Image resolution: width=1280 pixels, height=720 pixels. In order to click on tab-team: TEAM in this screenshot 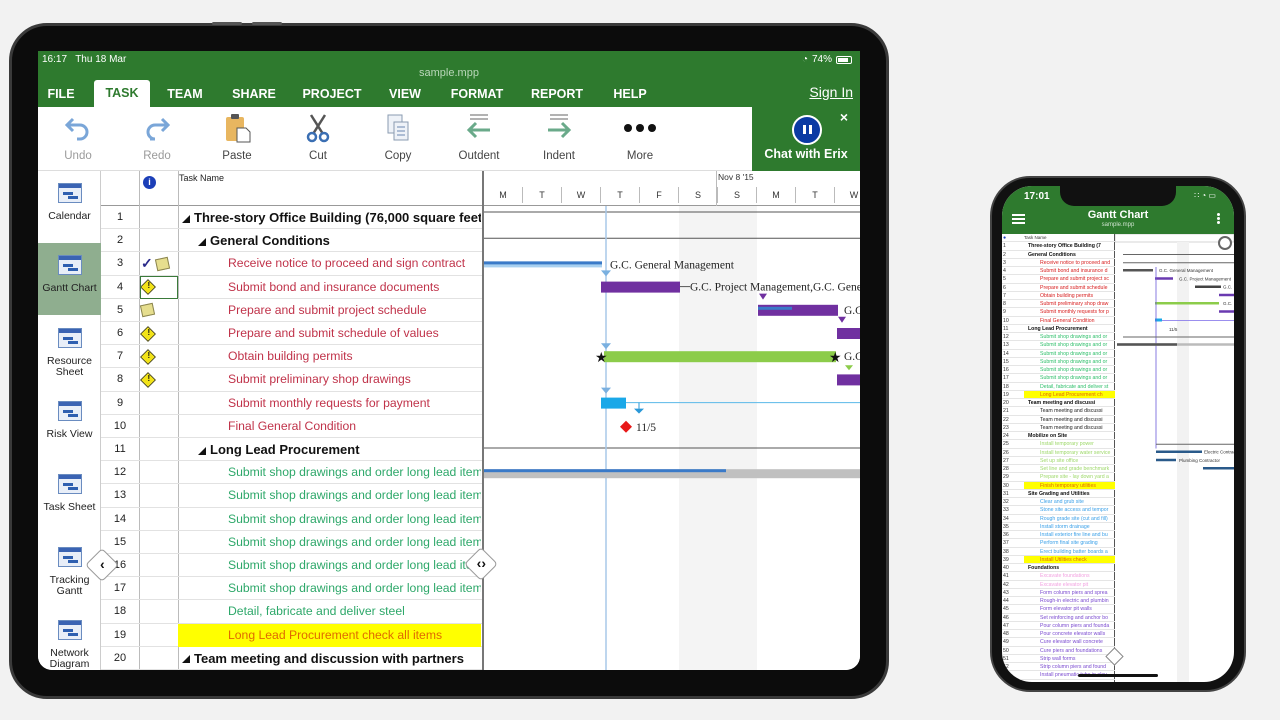, I will do `click(185, 97)`.